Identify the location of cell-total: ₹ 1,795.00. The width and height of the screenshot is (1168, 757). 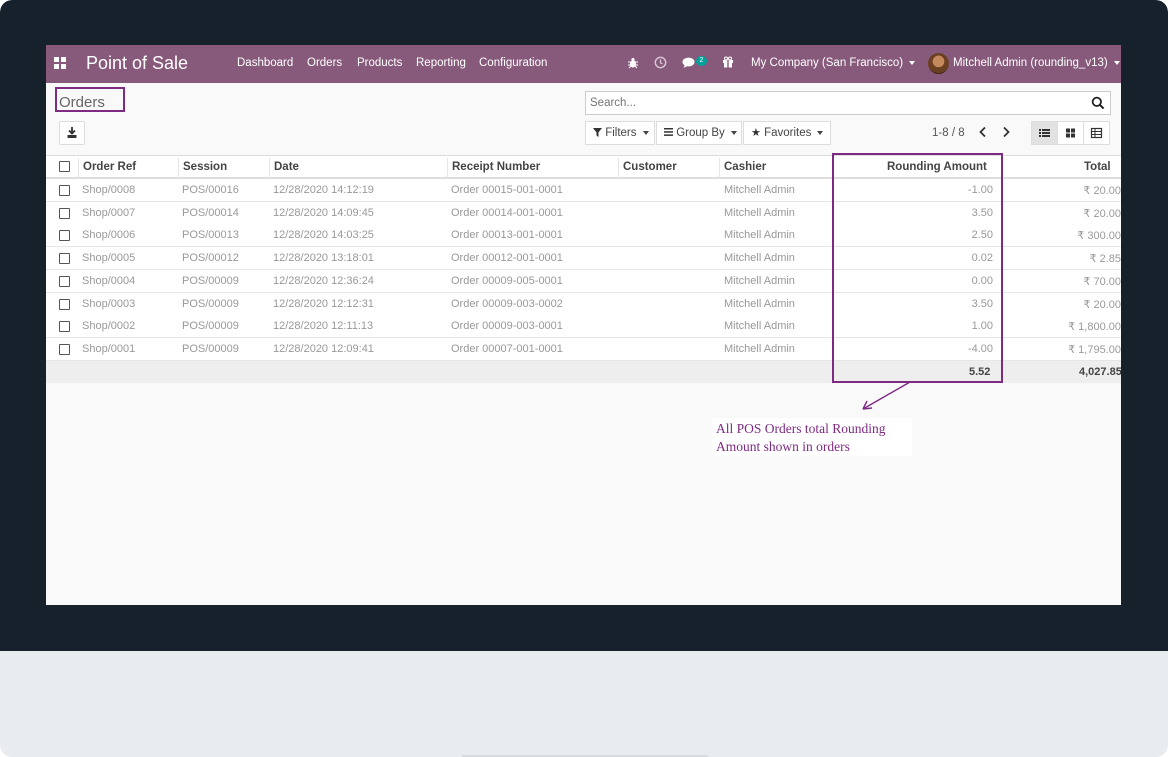
(1094, 349).